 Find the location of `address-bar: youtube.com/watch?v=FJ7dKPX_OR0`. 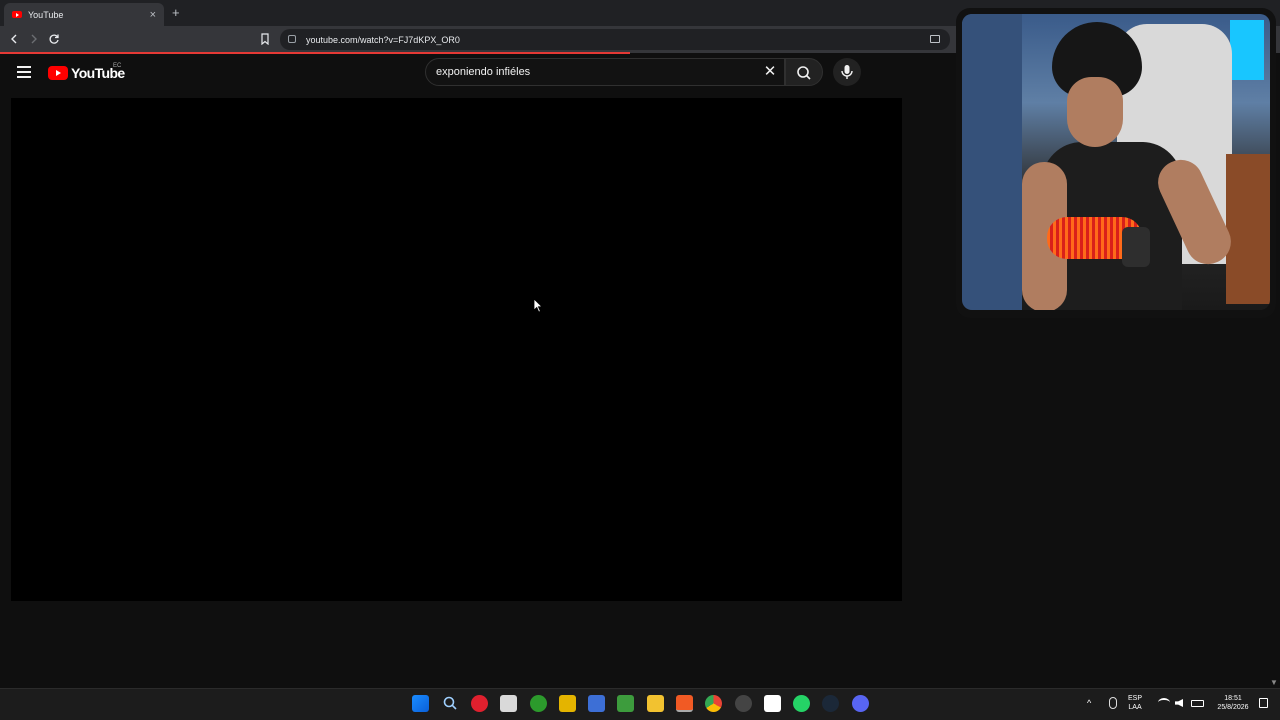

address-bar: youtube.com/watch?v=FJ7dKPX_OR0 is located at coordinates (615, 39).